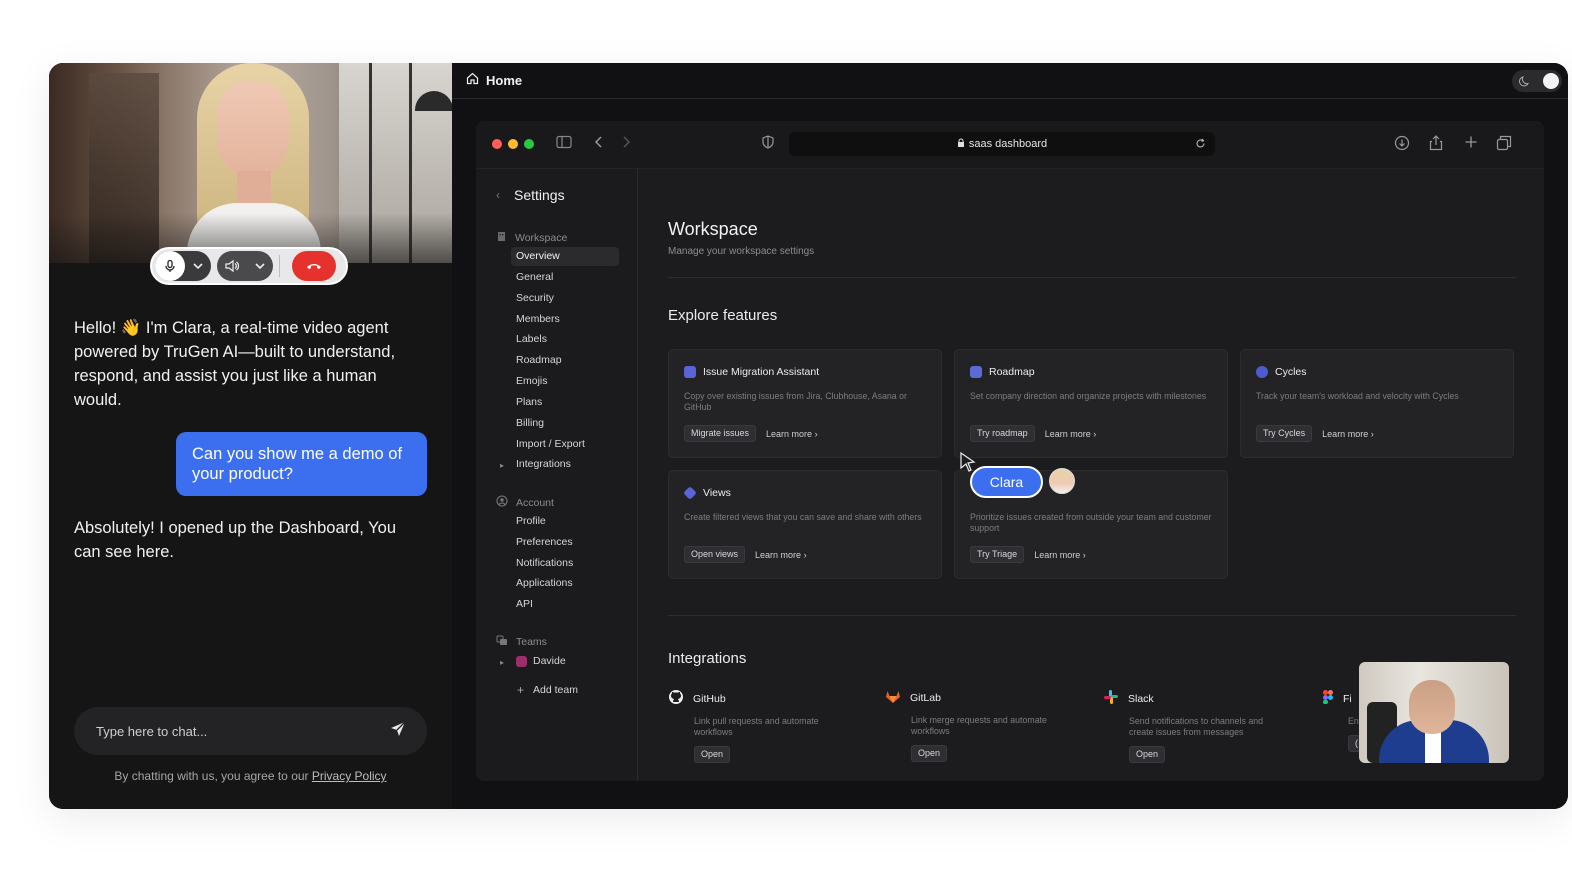  I want to click on sidebar-item-overview: Overview, so click(565, 256).